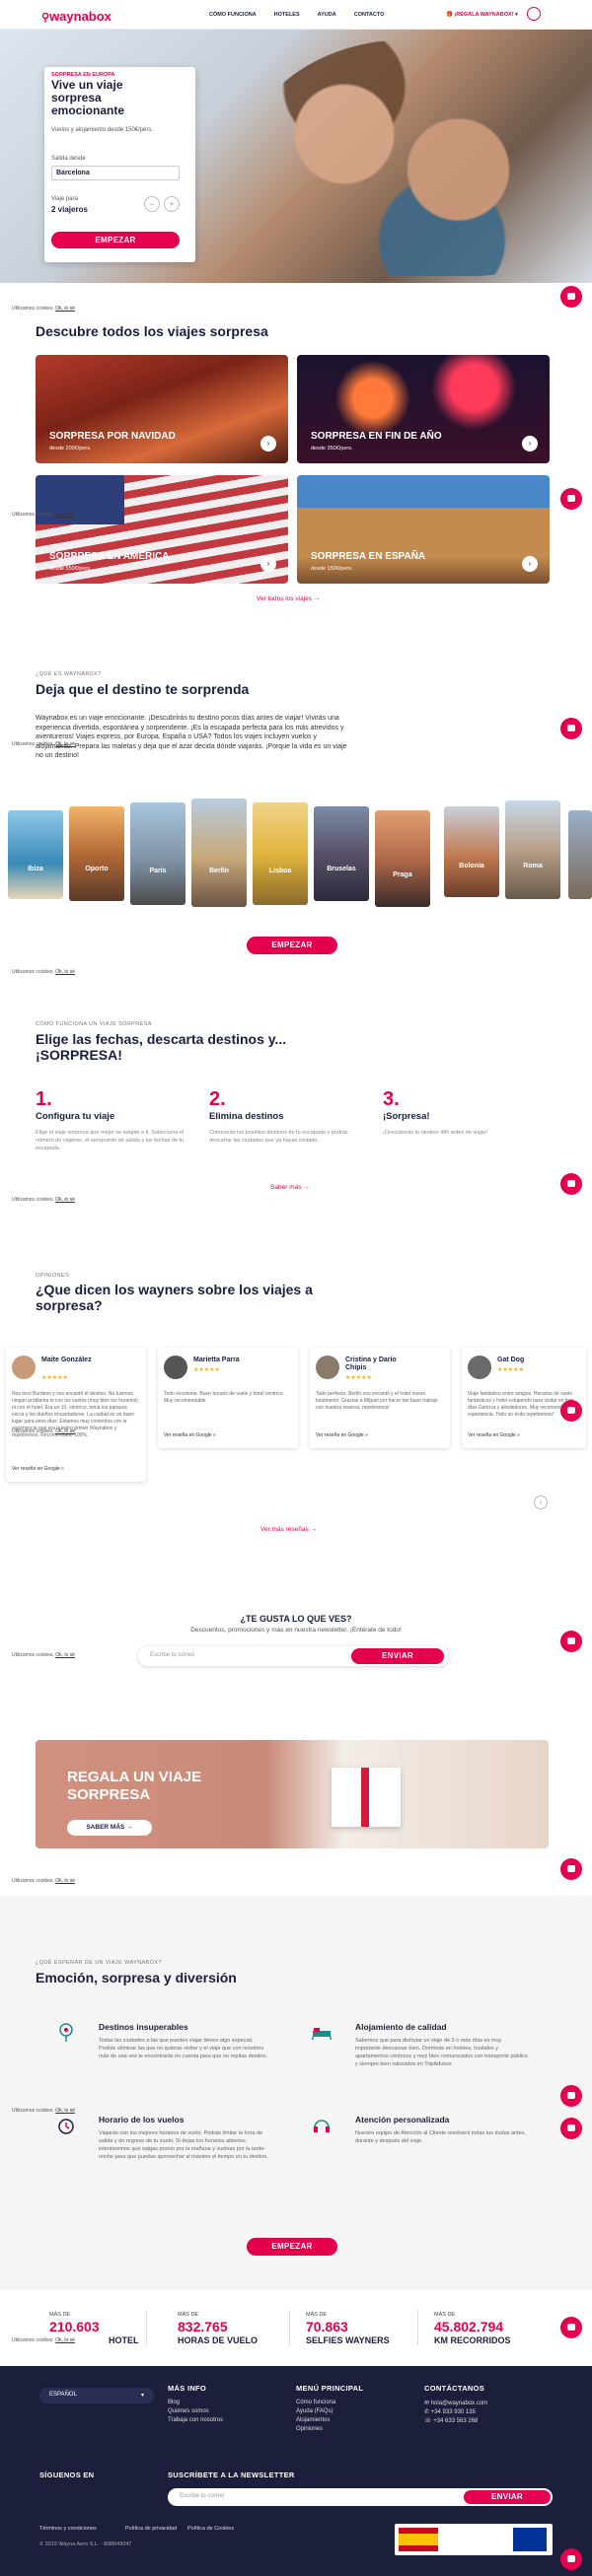 This screenshot has width=592, height=2576. Describe the element at coordinates (110, 1828) in the screenshot. I see `gift-more-button: SABER MÁS →` at that location.